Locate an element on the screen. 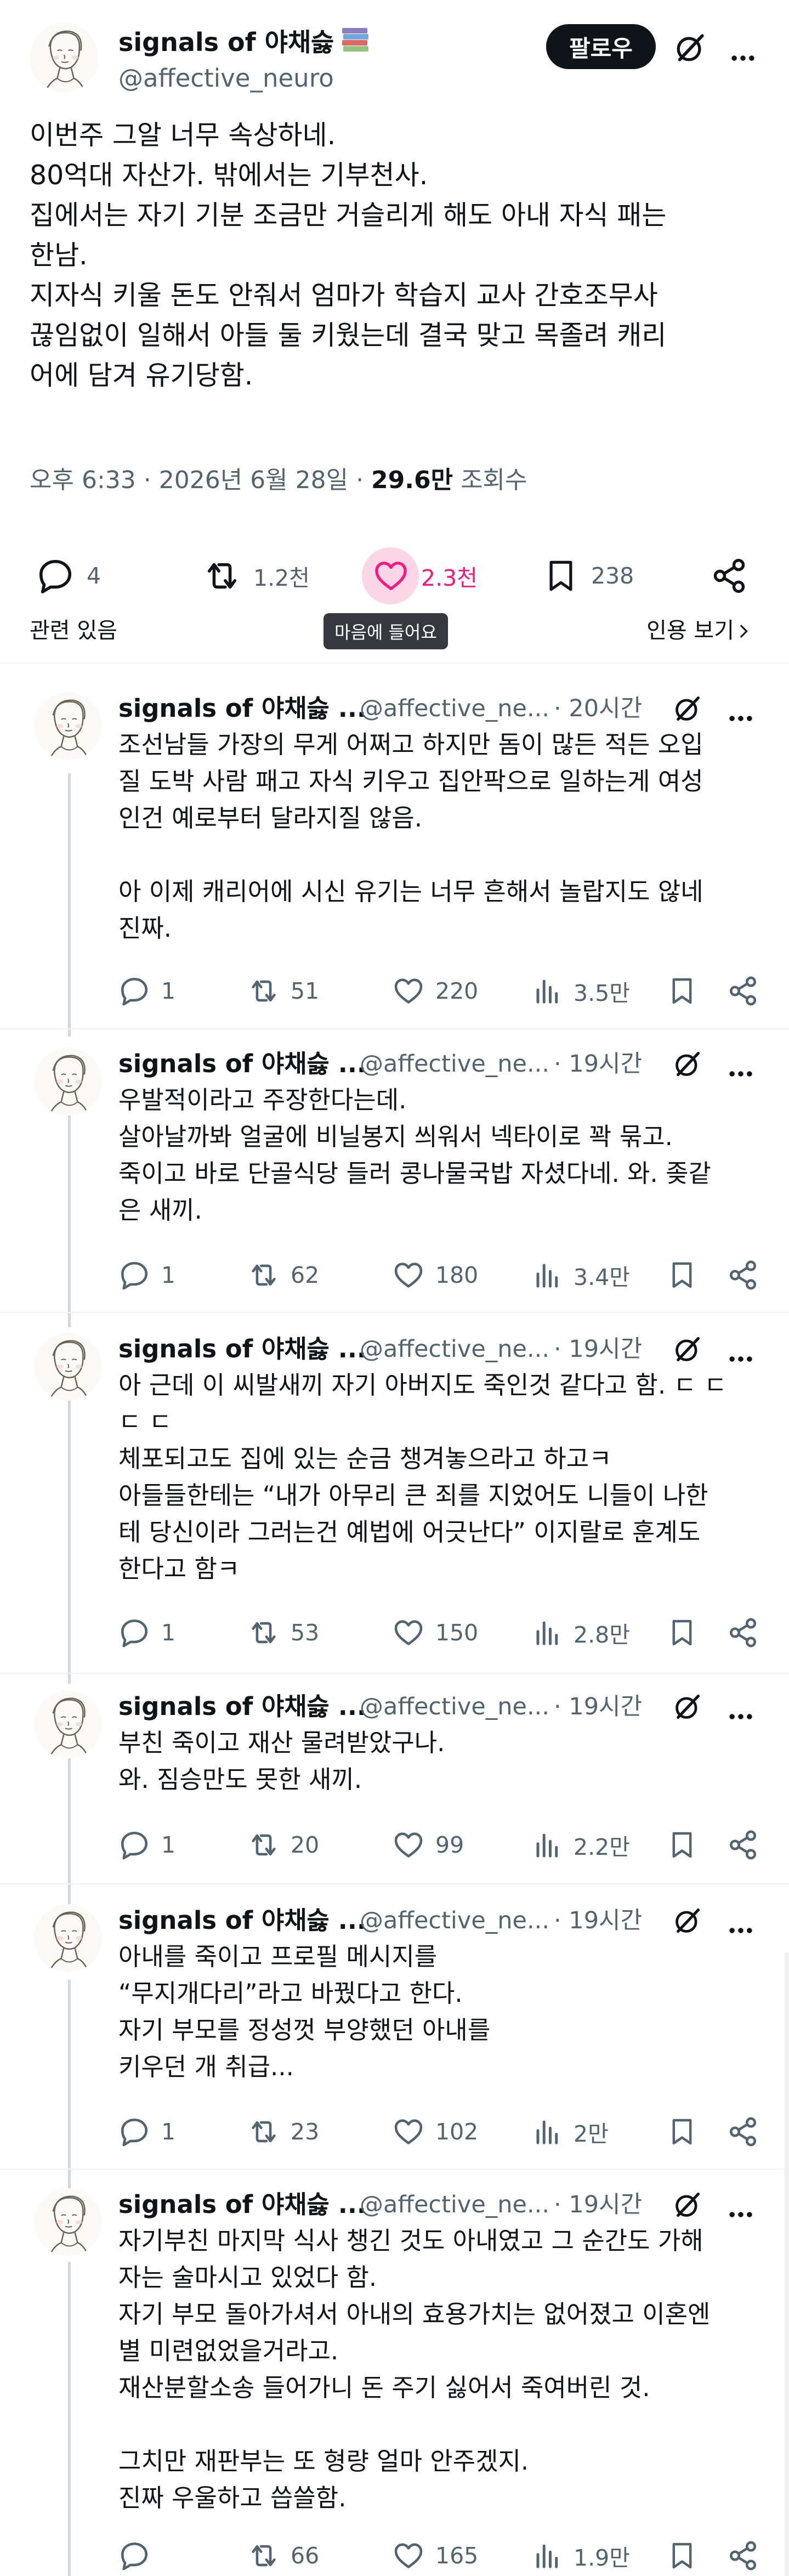 This screenshot has height=2576, width=789. repost-button: 62 is located at coordinates (283, 1275).